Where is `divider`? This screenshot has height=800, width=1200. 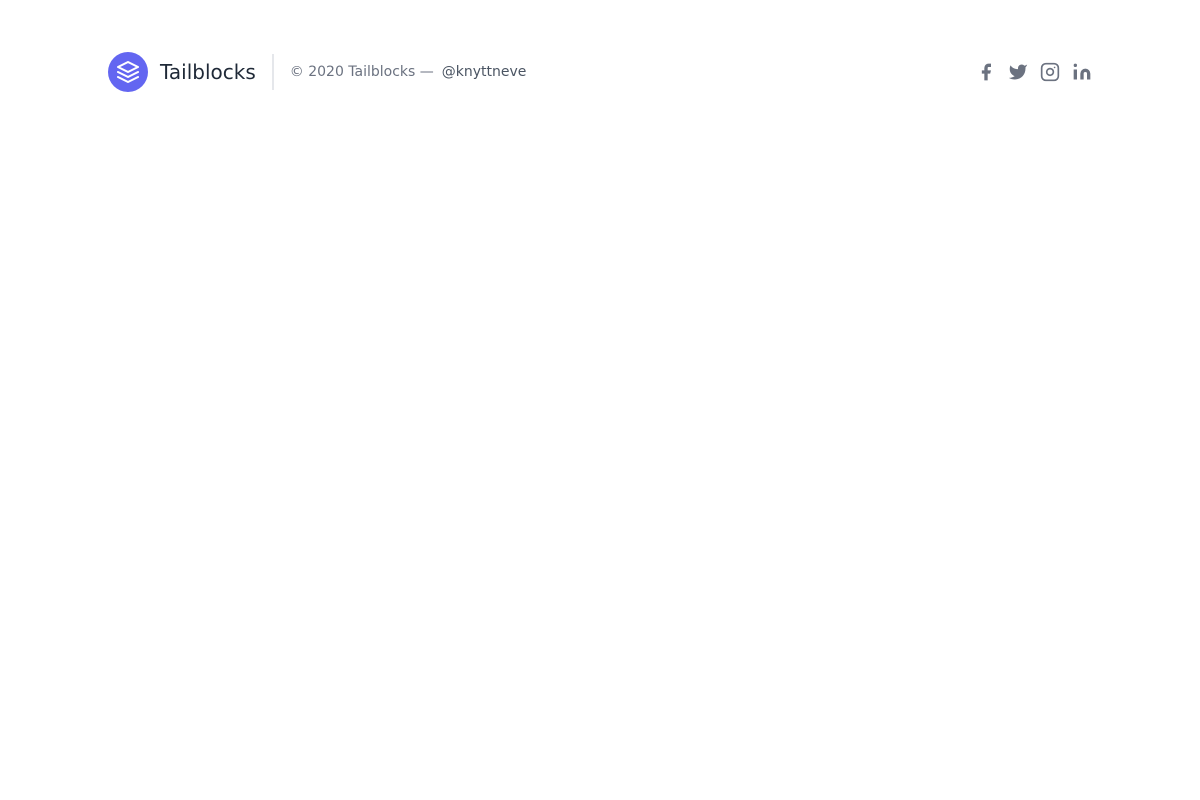
divider is located at coordinates (272, 72).